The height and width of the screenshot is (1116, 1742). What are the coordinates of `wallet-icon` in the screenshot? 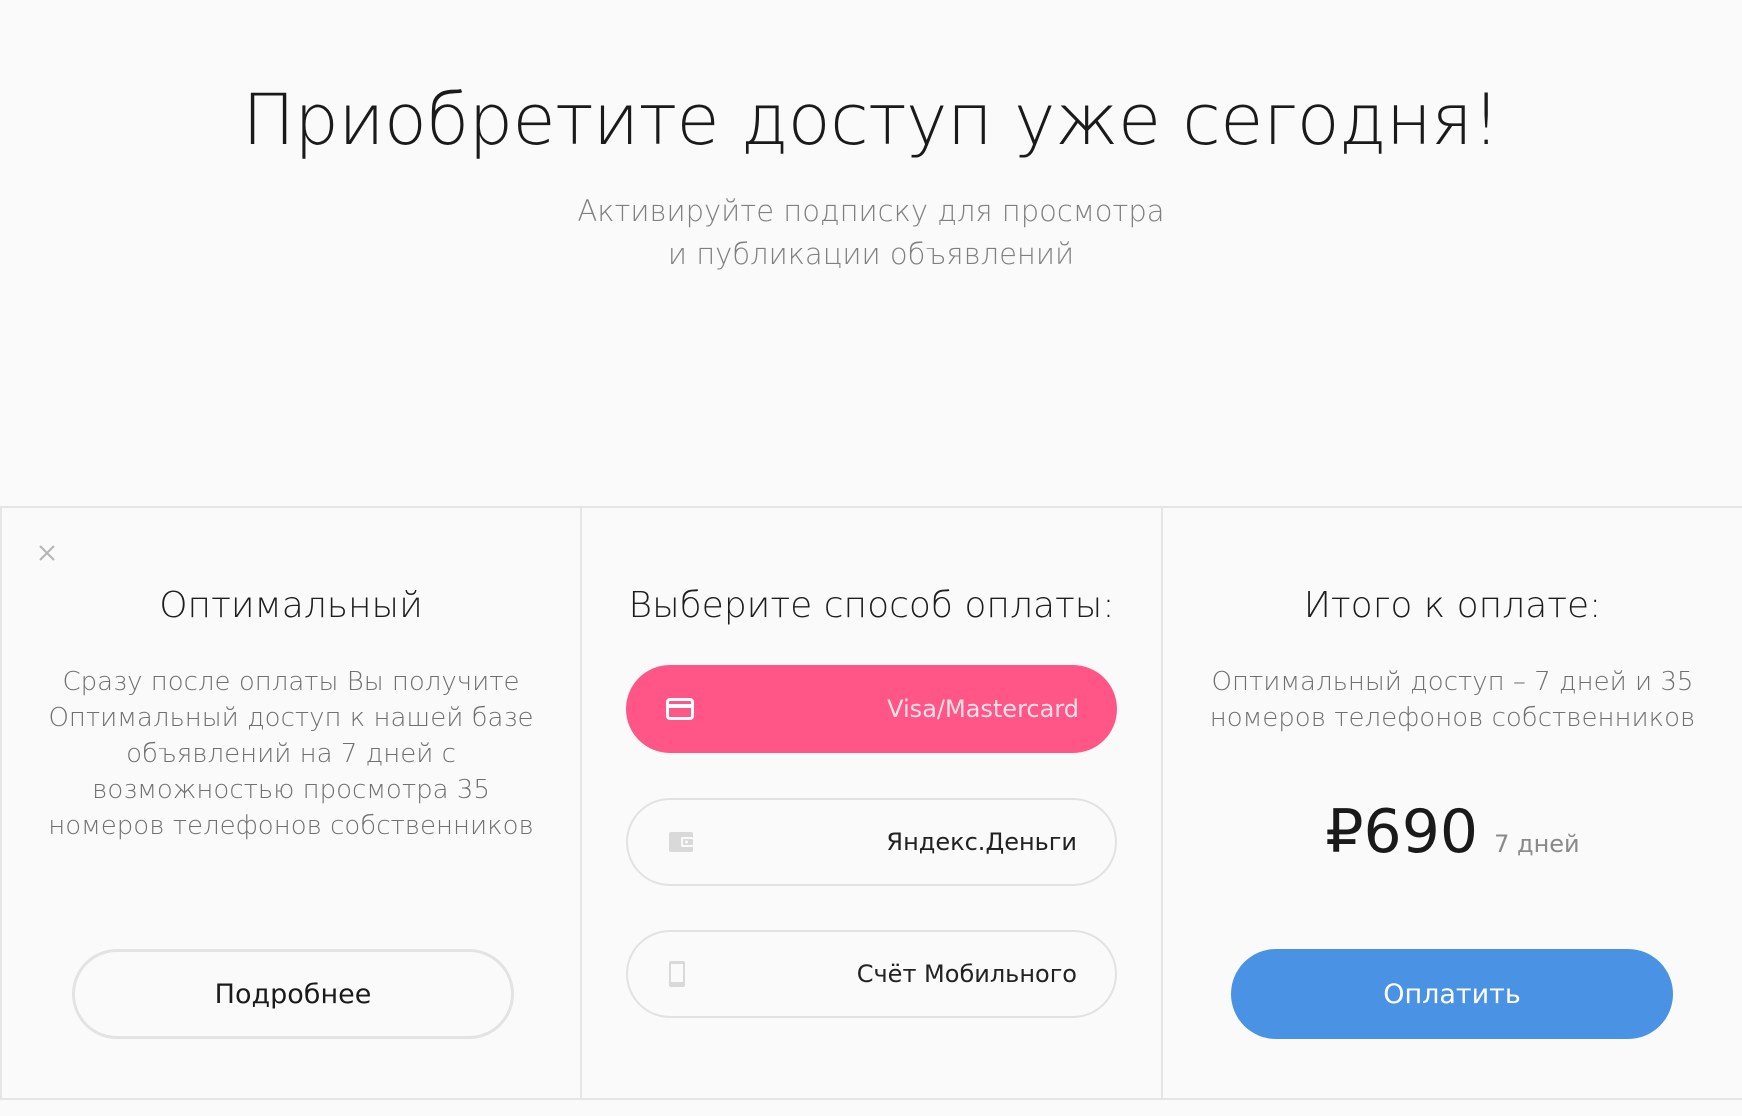 It's located at (681, 842).